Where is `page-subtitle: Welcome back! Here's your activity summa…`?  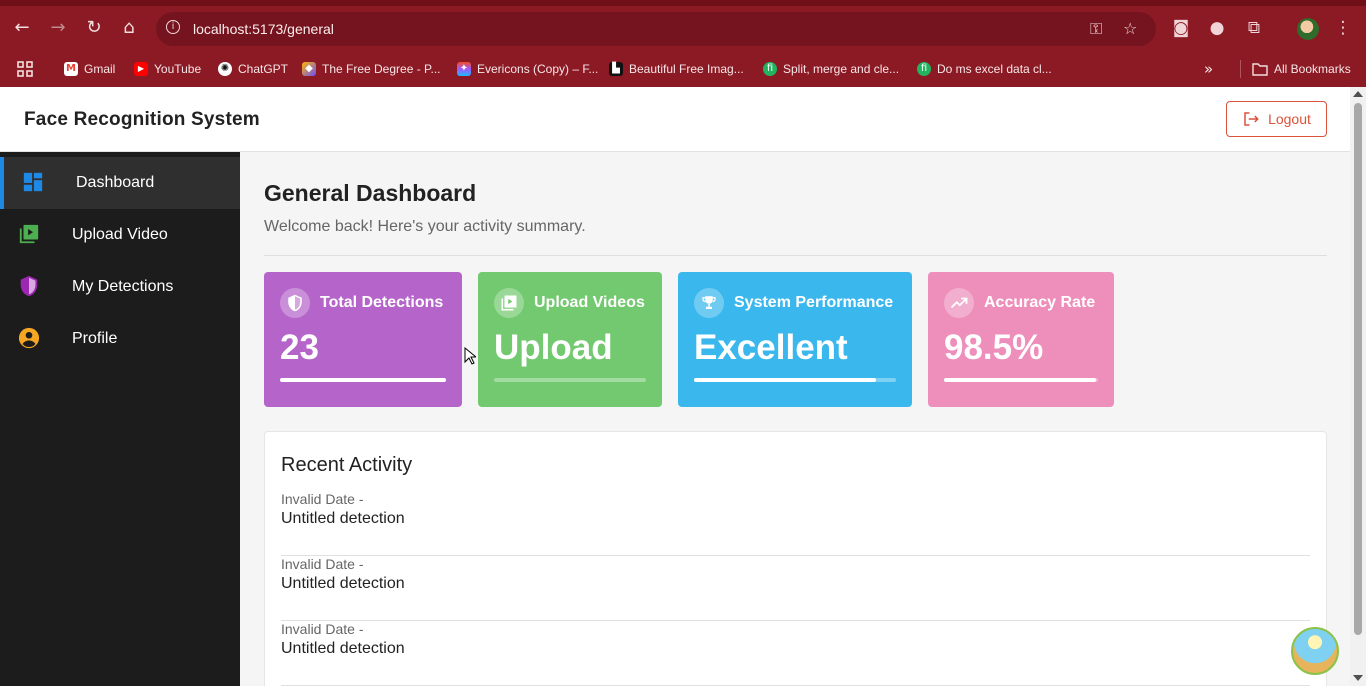
page-subtitle: Welcome back! Here's your activity summa… is located at coordinates (425, 226).